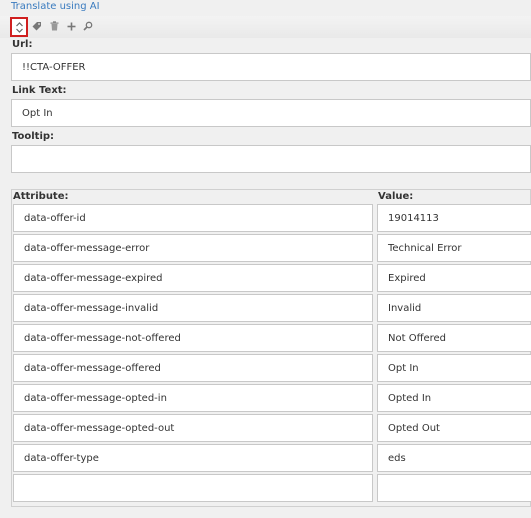 The height and width of the screenshot is (518, 531). Describe the element at coordinates (41, 196) in the screenshot. I see `attribute-column-header: Attribute:` at that location.